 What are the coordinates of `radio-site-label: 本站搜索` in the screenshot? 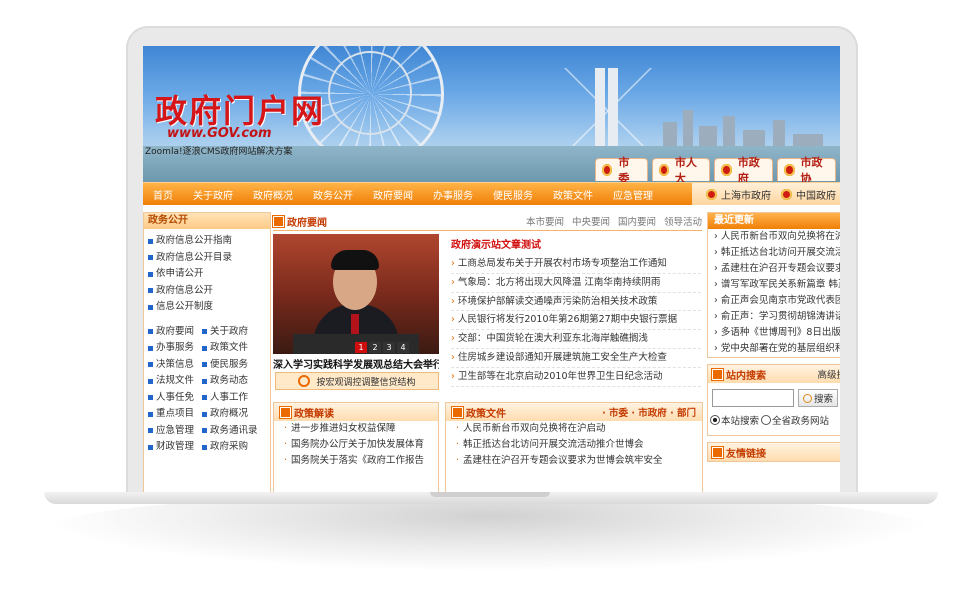 It's located at (740, 421).